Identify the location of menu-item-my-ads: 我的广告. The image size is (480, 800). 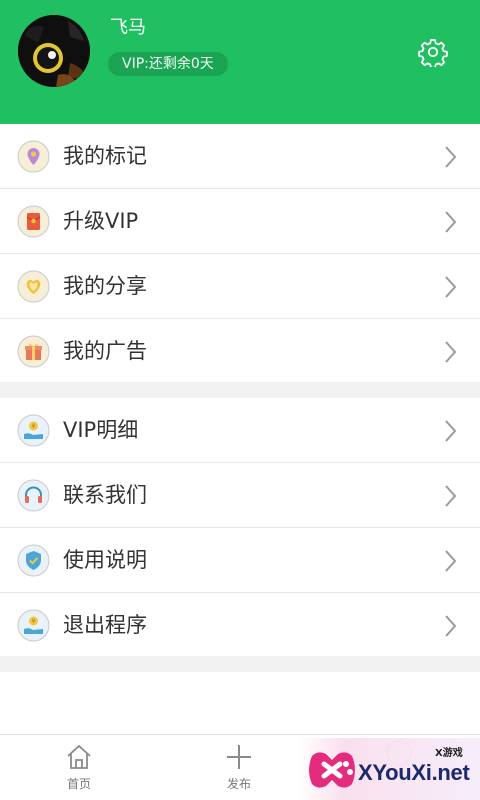
(240, 351).